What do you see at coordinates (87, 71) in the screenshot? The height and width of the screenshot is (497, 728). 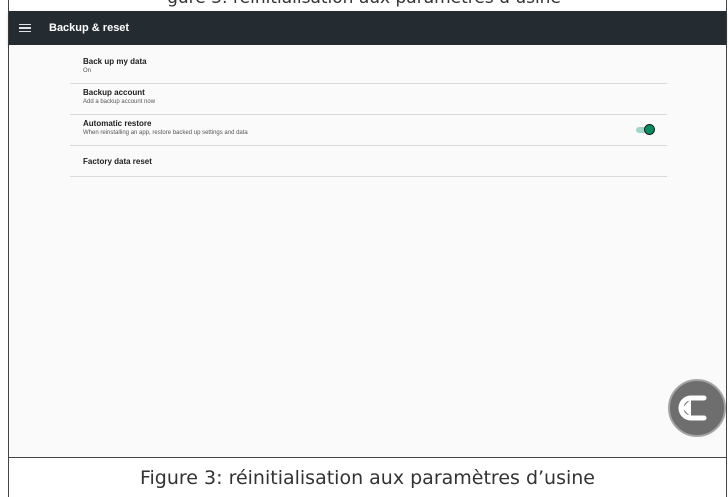 I see `setting-summary: On` at bounding box center [87, 71].